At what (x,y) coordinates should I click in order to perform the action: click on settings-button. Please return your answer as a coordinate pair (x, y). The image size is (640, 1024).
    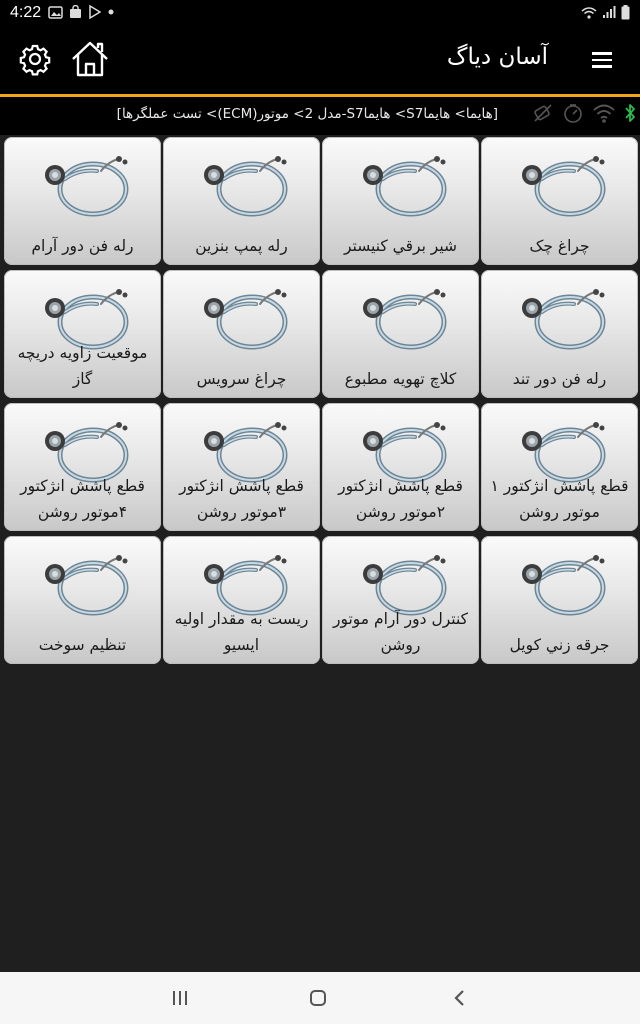
    Looking at the image, I should click on (35, 59).